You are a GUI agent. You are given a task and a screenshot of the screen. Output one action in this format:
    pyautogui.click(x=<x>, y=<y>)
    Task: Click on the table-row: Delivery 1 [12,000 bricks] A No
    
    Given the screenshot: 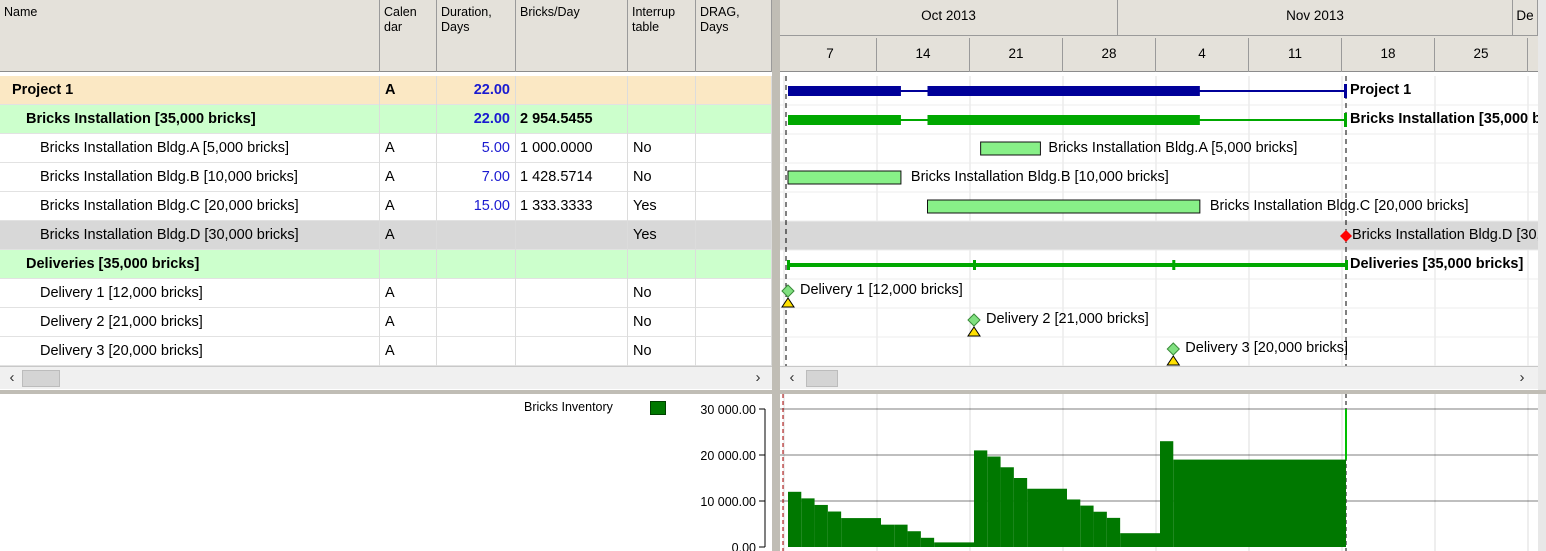 What is the action you would take?
    pyautogui.click(x=386, y=293)
    